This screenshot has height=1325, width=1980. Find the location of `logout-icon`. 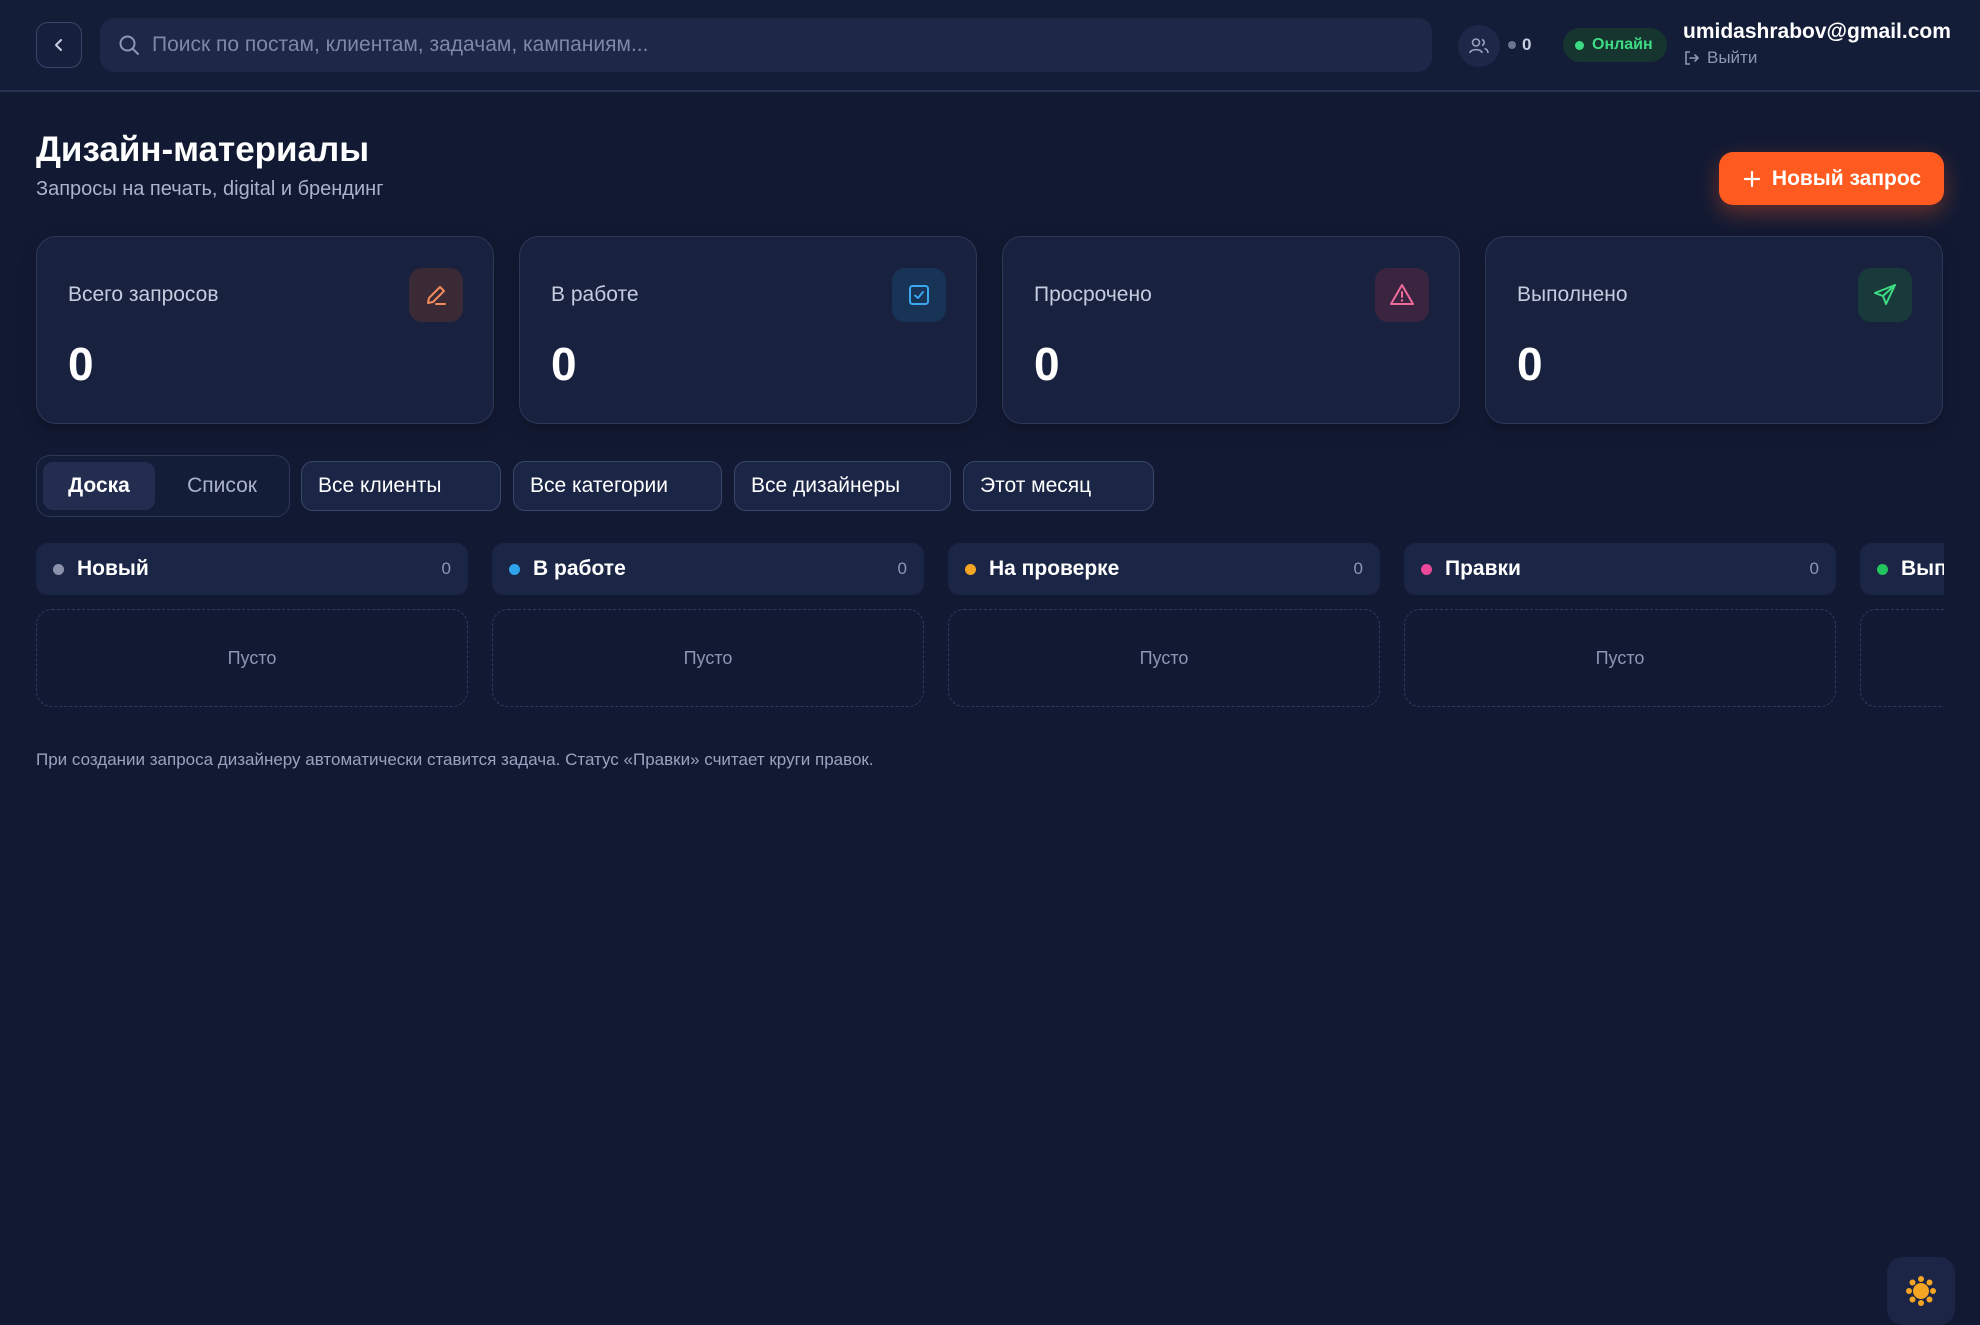

logout-icon is located at coordinates (1692, 58).